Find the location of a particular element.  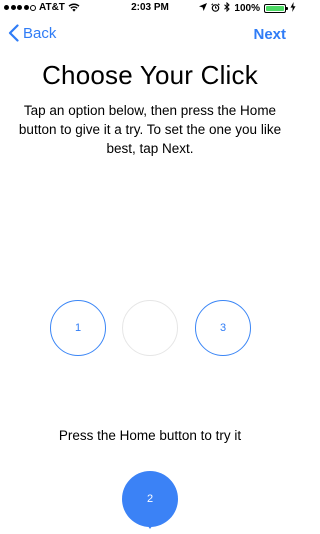

selected-option-label: 2 is located at coordinates (150, 499).